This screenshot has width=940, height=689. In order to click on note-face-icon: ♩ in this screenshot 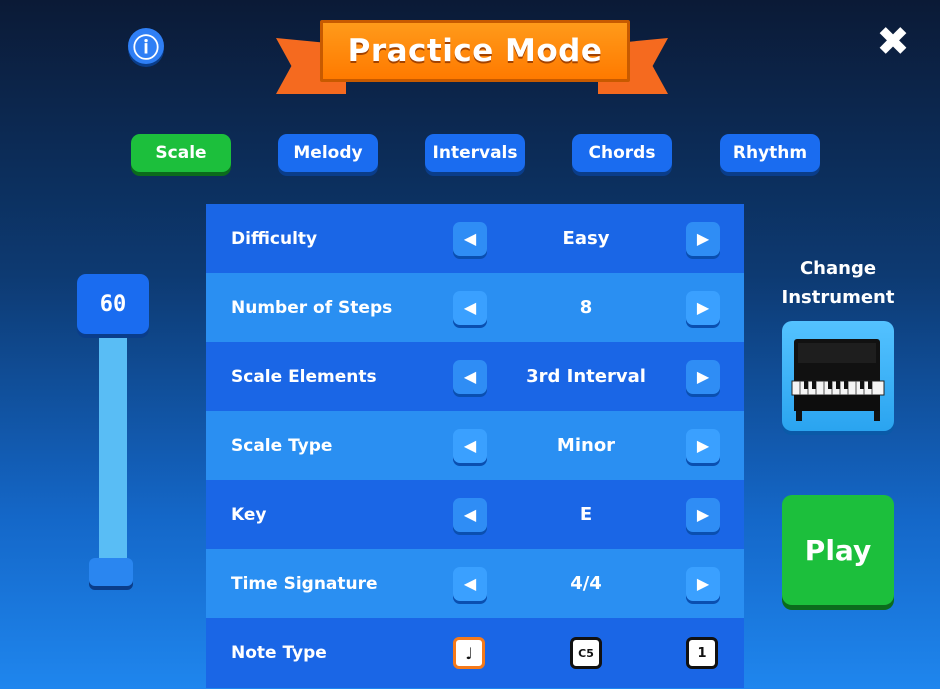, I will do `click(469, 653)`.